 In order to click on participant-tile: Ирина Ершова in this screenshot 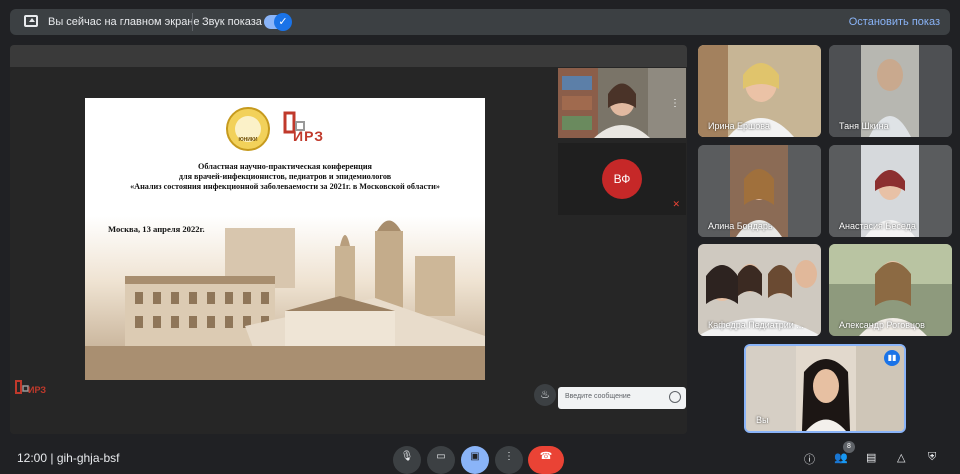, I will do `click(759, 91)`.